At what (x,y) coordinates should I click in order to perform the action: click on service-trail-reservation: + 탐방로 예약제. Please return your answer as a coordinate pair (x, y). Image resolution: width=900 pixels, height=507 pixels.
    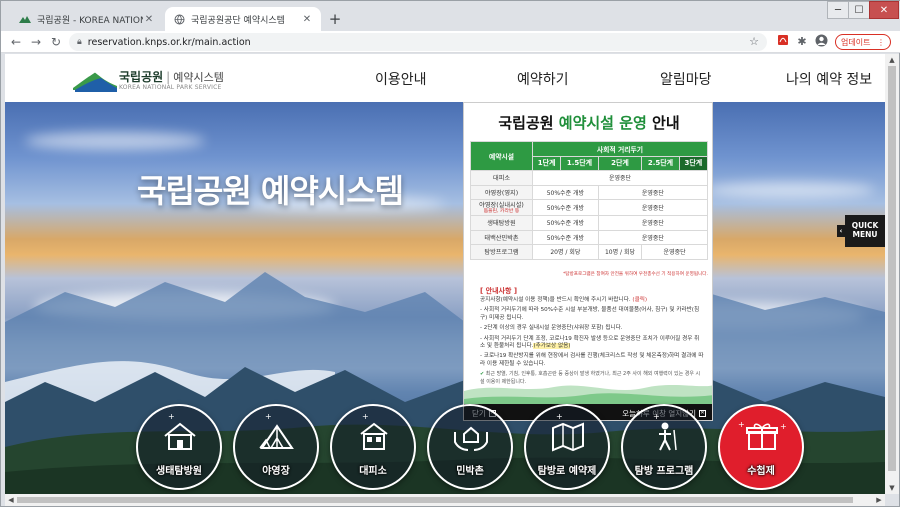
    Looking at the image, I should click on (567, 447).